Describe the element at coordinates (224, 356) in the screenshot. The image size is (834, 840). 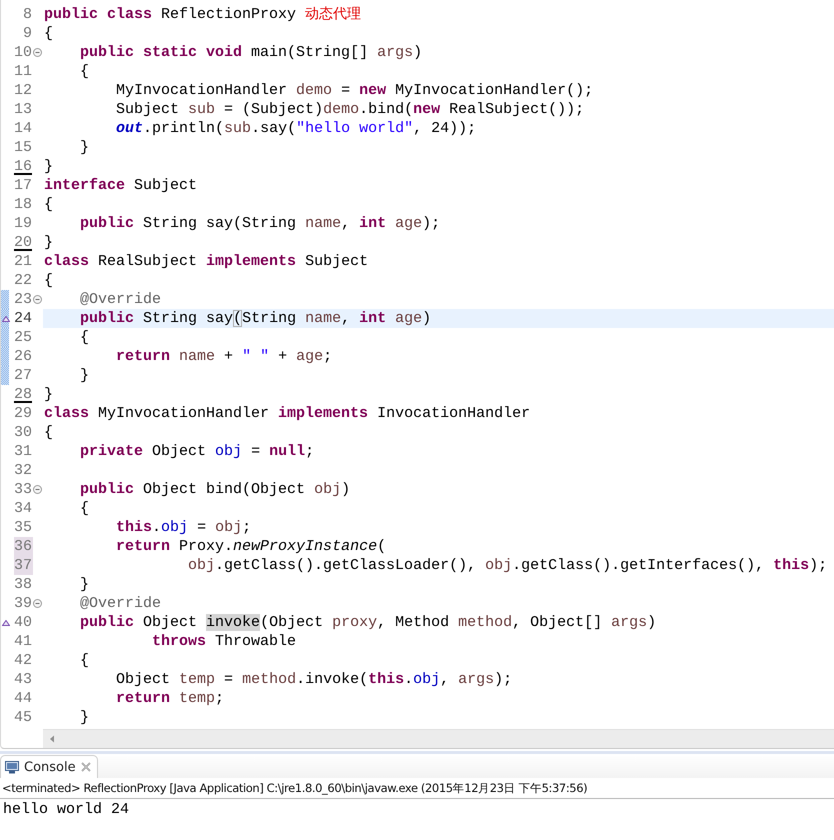
I see `code-line: return name + " " + age;` at that location.